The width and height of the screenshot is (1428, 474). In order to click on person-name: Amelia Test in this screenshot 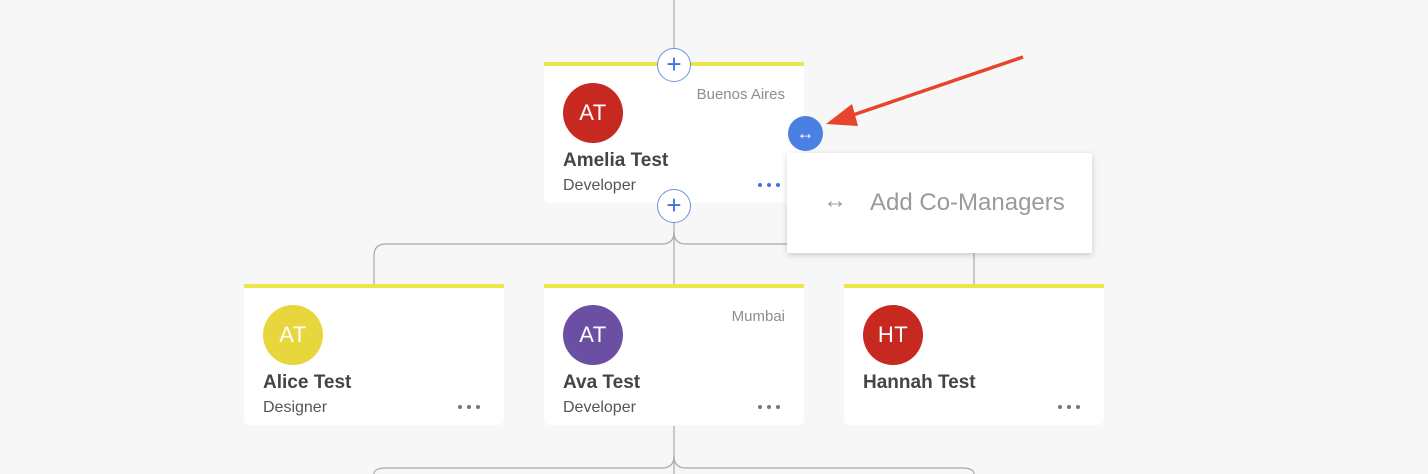, I will do `click(616, 160)`.